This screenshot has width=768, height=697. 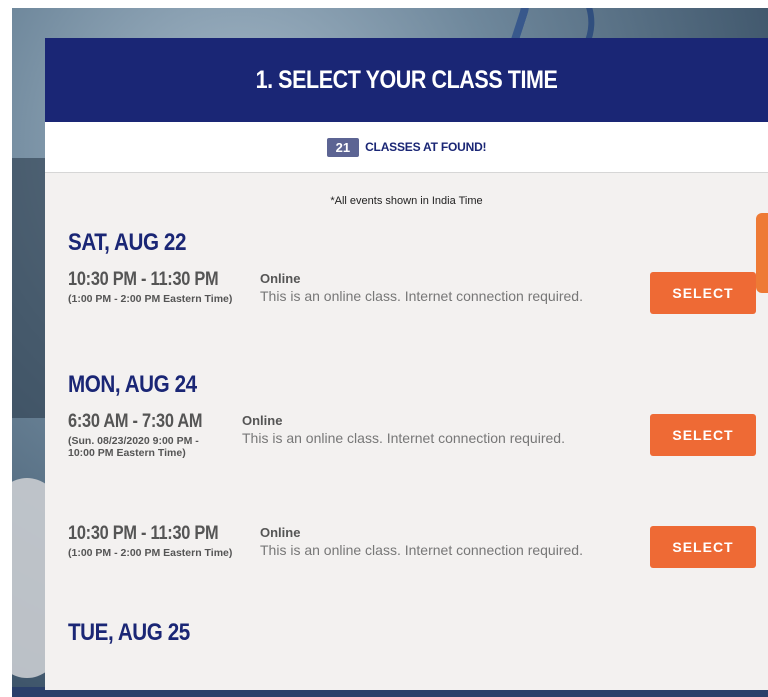 I want to click on scrollbar-thumb, so click(x=762, y=253).